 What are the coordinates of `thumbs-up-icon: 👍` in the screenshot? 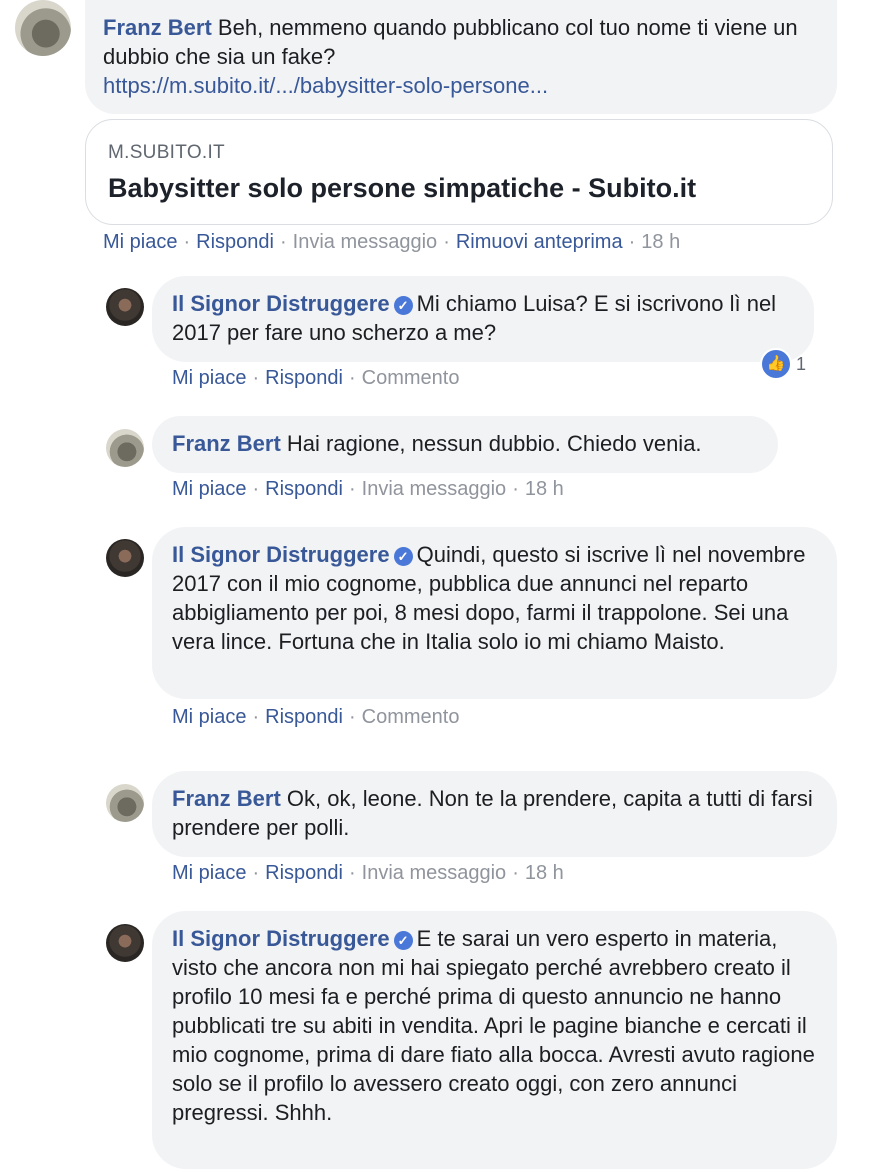 It's located at (776, 364).